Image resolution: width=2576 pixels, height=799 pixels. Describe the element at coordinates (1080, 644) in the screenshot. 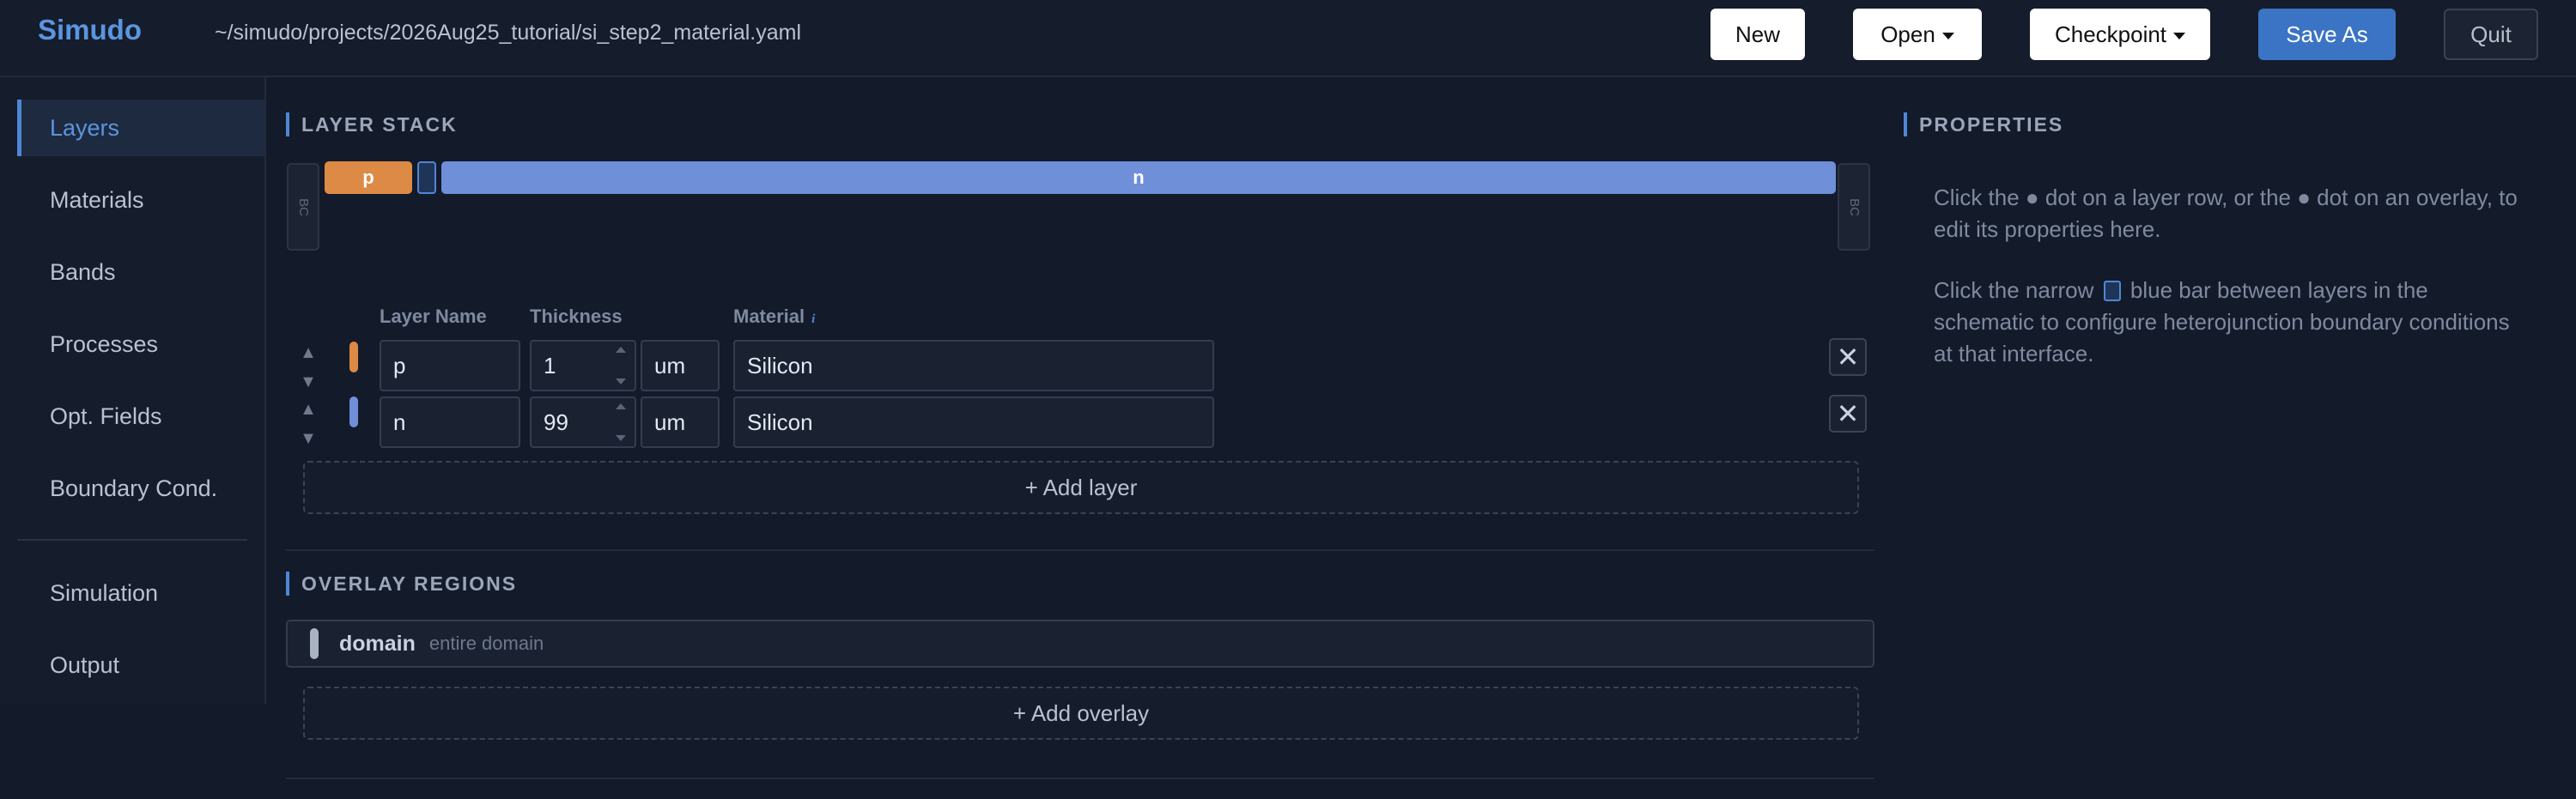

I see `overlay-row: domain entire domain` at that location.